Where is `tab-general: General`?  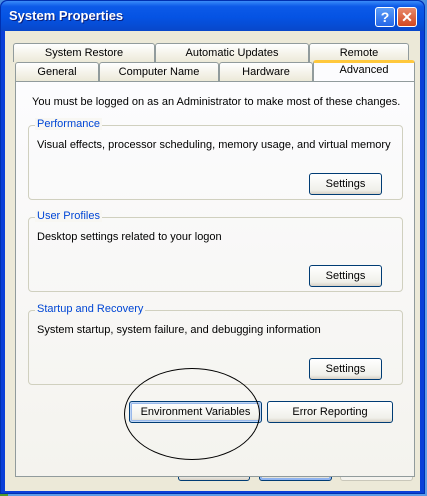 tab-general: General is located at coordinates (57, 71).